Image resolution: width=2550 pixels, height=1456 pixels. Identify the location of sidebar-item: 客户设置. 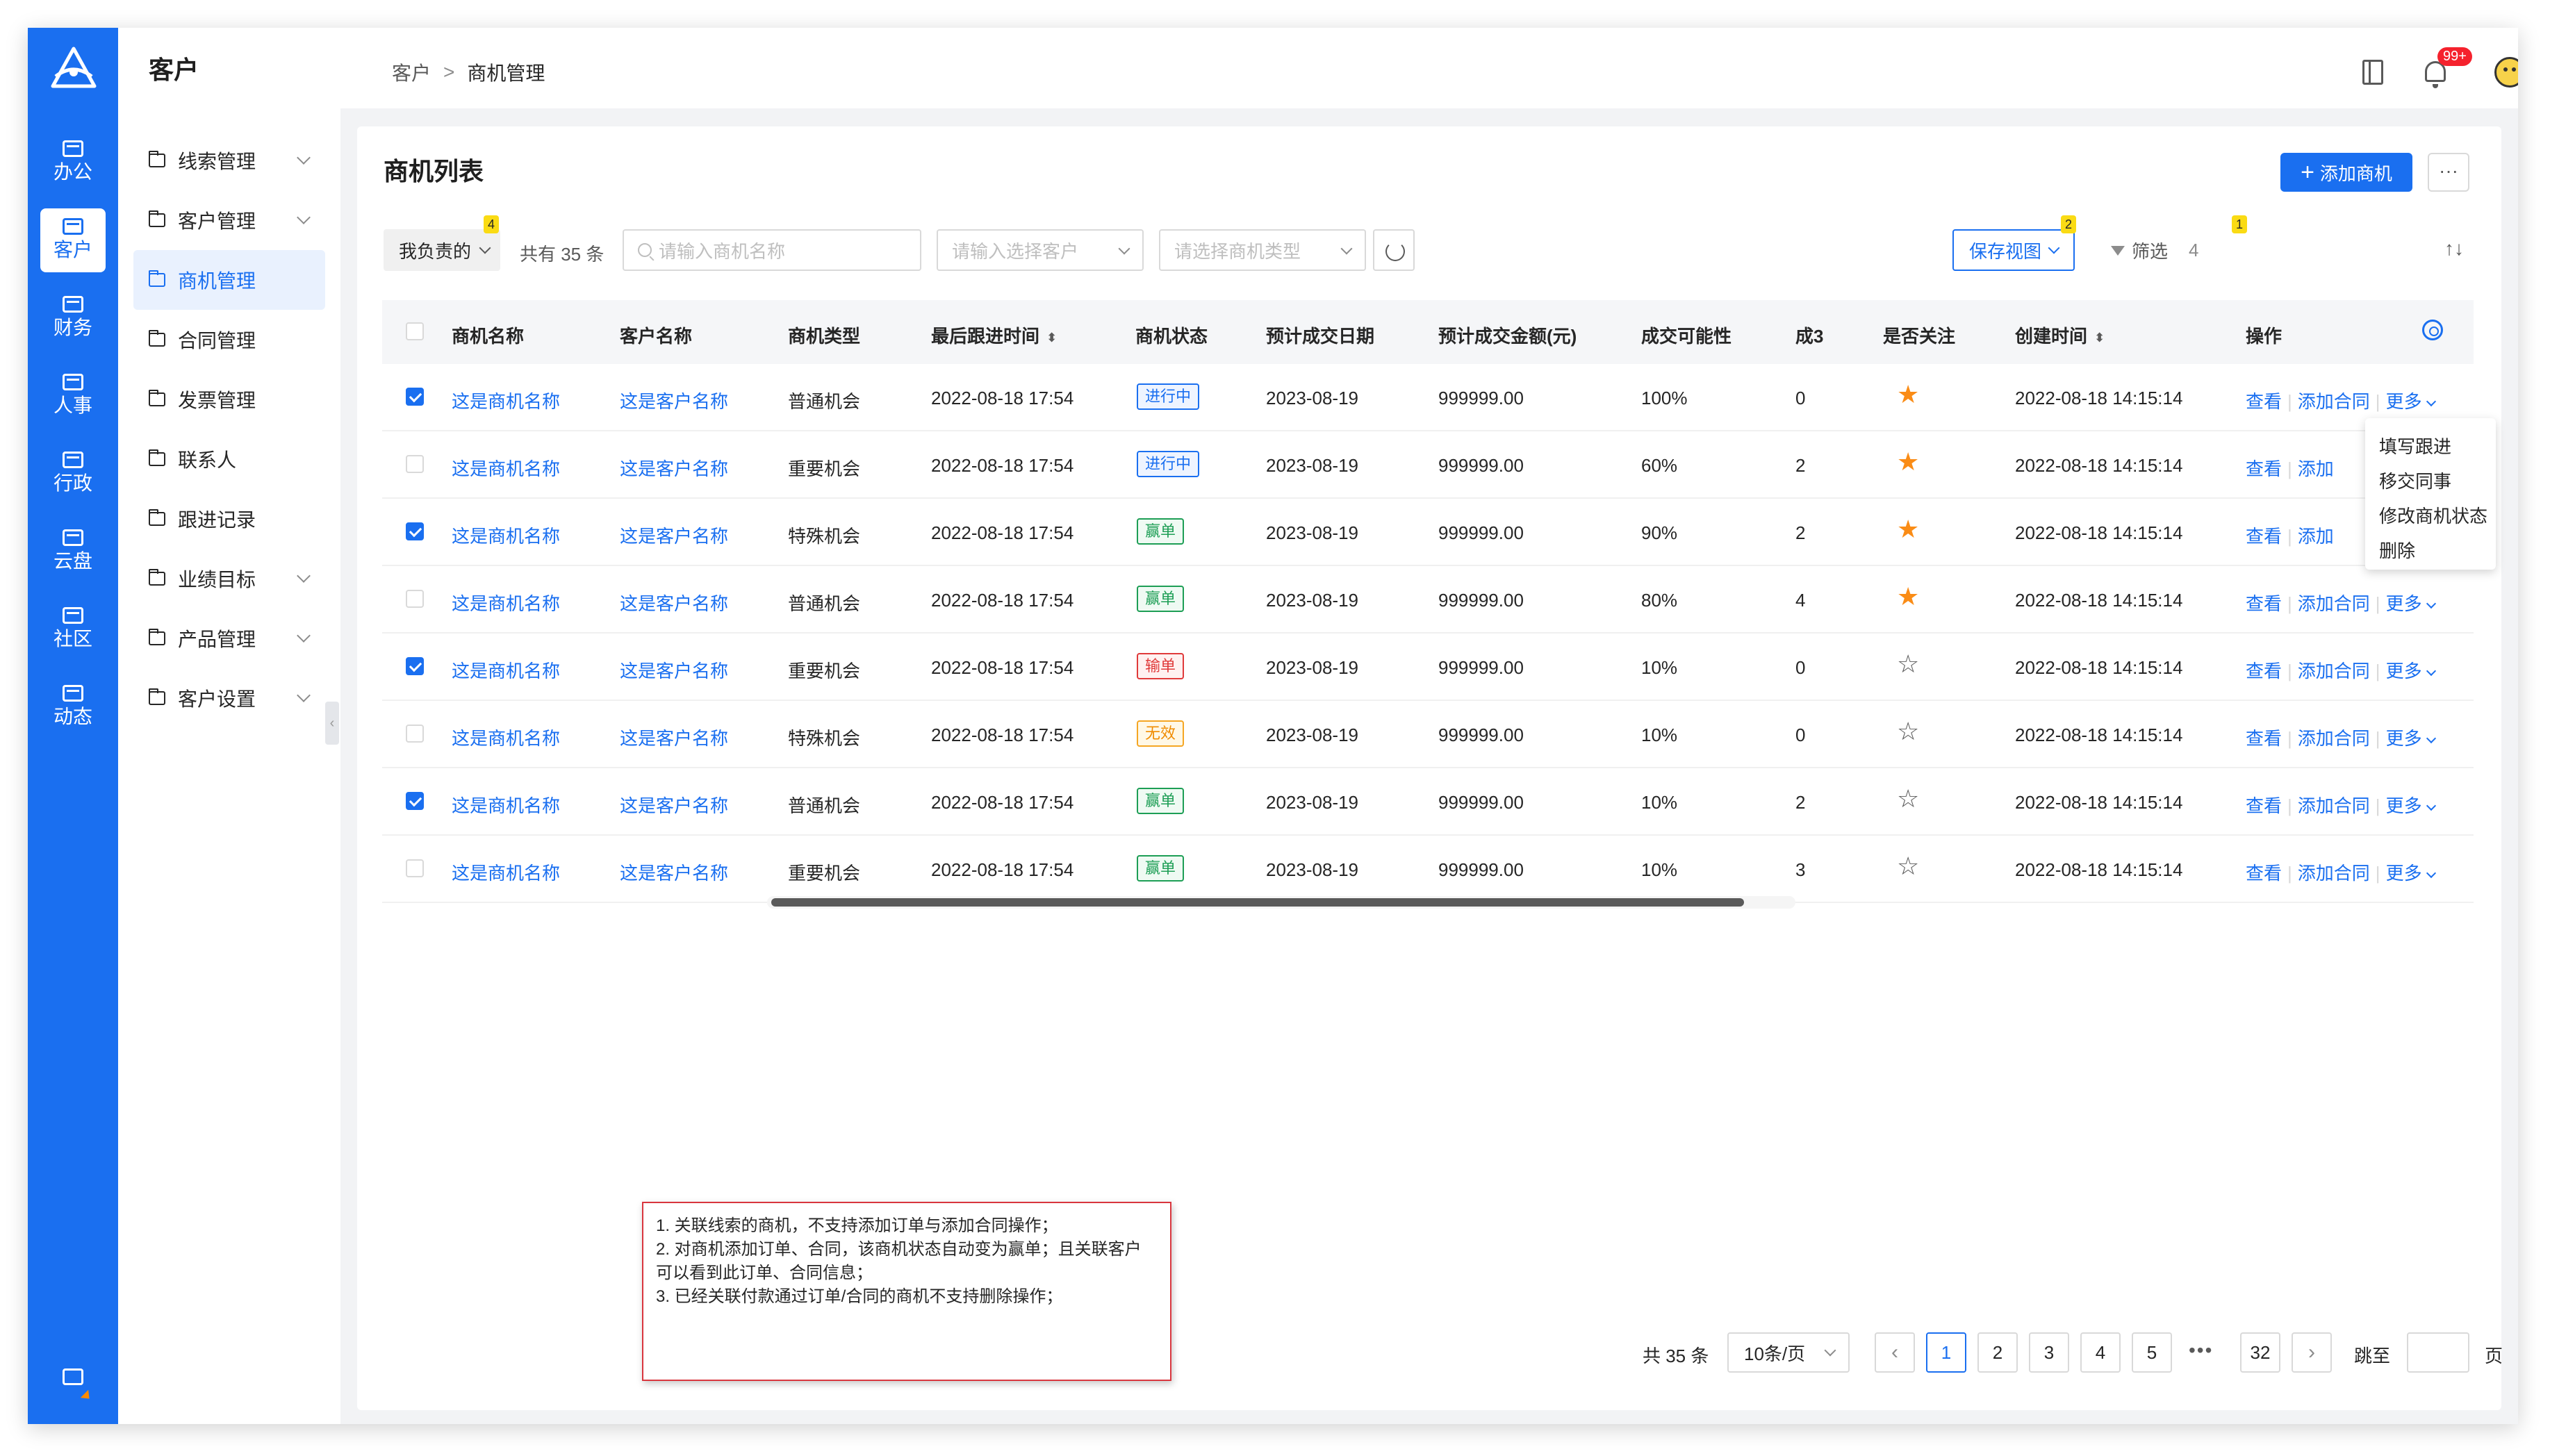
(229, 698).